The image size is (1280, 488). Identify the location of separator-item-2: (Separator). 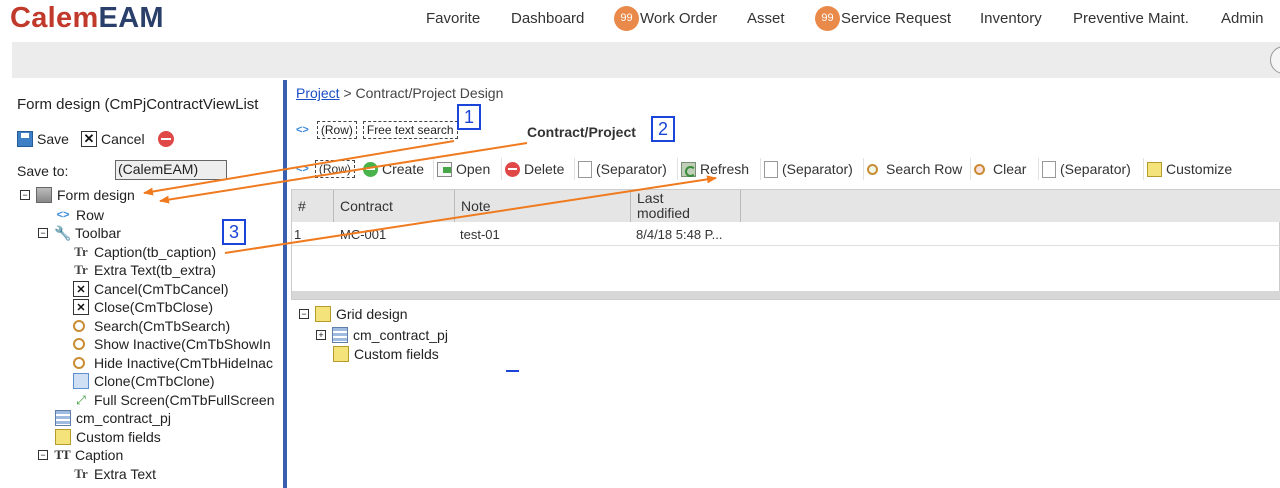
(806, 169).